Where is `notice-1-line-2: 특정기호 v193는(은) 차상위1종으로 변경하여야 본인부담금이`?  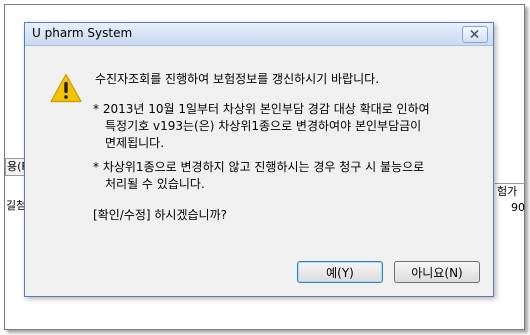
notice-1-line-2: 특정기호 v193는(은) 차상위1종으로 변경하여야 본인부담금이 is located at coordinates (263, 126).